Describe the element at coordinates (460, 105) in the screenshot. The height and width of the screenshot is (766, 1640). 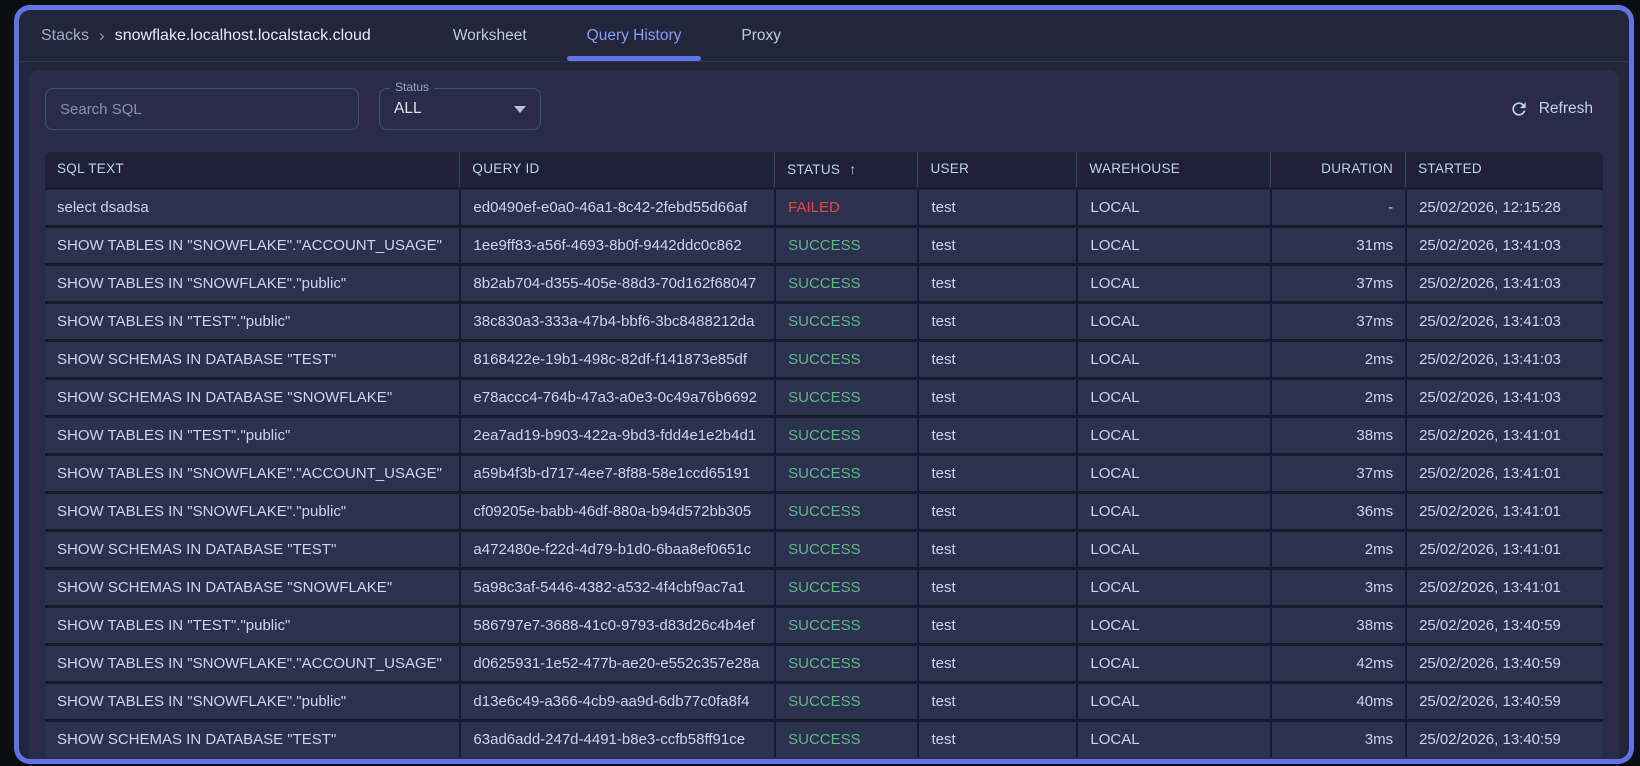
I see `status-filter-select: Status ALL` at that location.